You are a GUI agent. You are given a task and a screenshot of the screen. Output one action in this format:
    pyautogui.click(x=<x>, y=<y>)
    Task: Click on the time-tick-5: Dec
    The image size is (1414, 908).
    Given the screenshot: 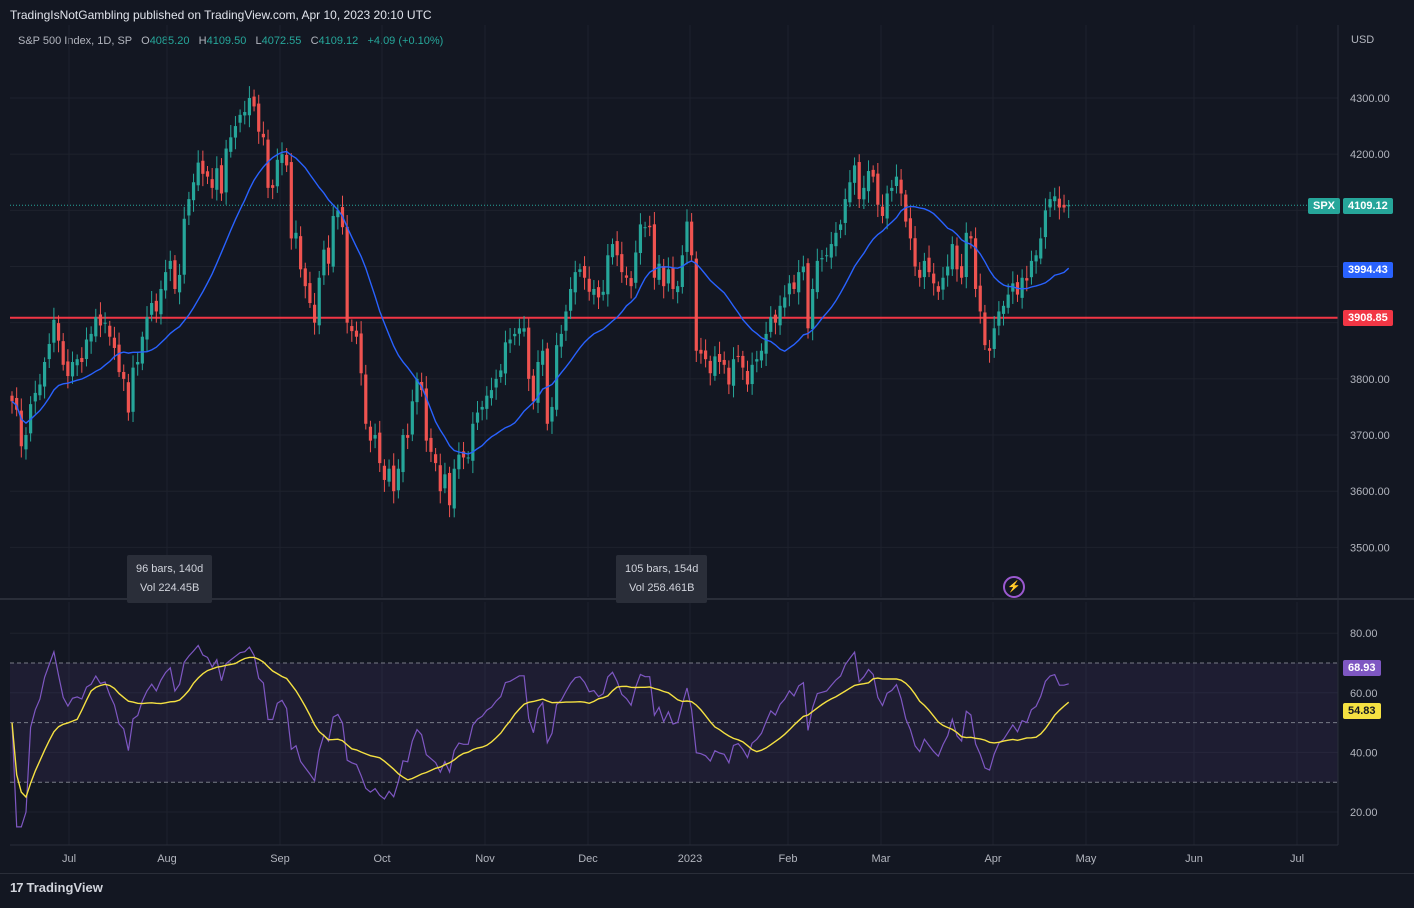 What is the action you would take?
    pyautogui.click(x=588, y=859)
    